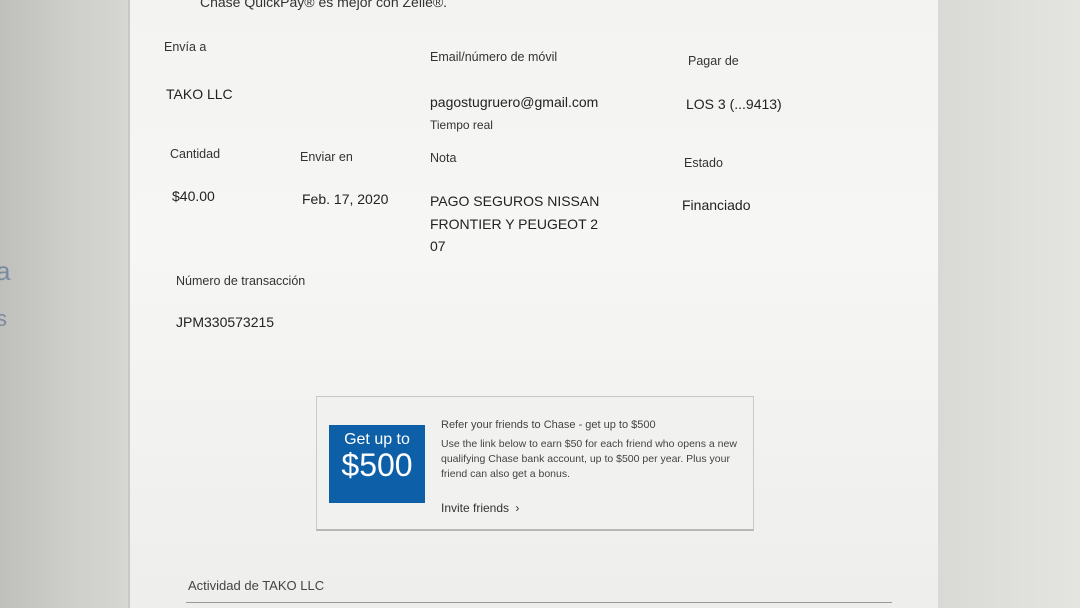  Describe the element at coordinates (515, 201) in the screenshot. I see `note-line-1: PAGO SEGUROS NISSAN` at that location.